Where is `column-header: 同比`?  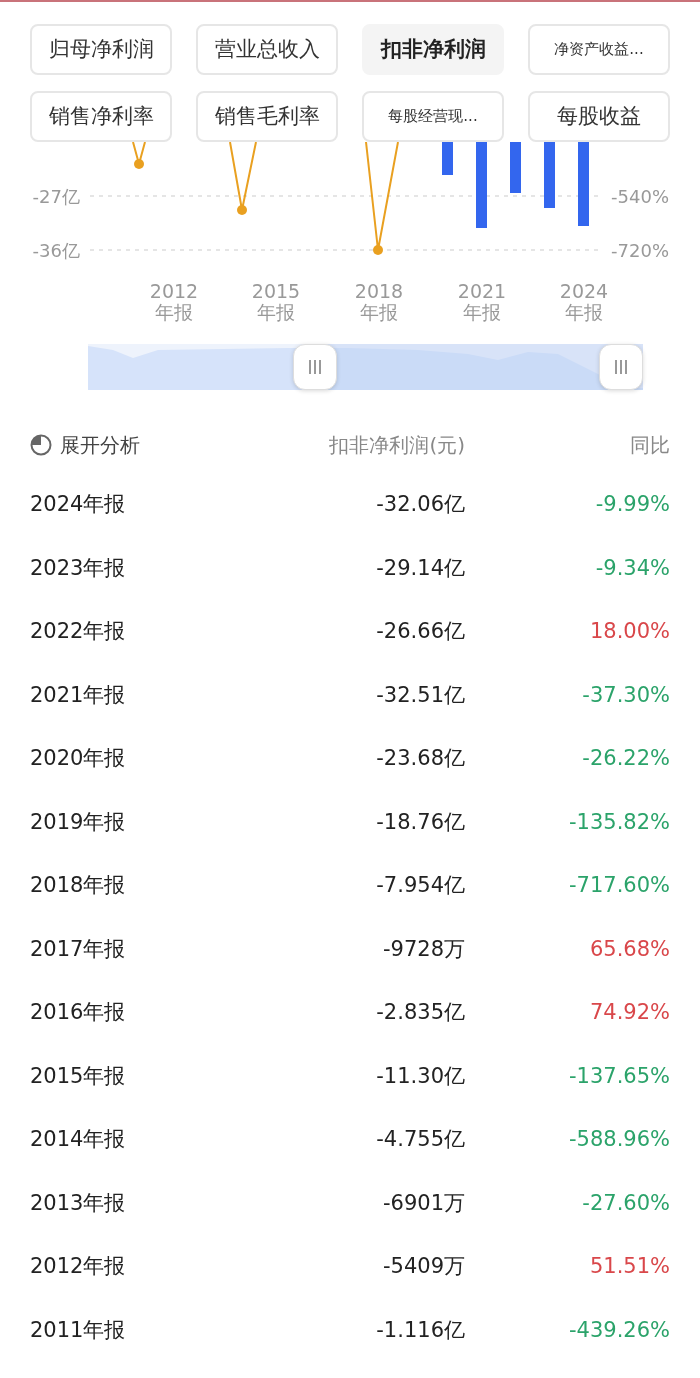 column-header: 同比 is located at coordinates (650, 445).